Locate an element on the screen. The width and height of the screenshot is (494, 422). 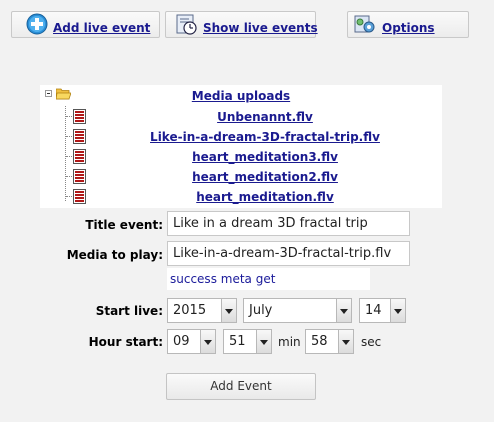
media-to-play-input: Like-in-a-dream-3D-fractal-trip.flv is located at coordinates (288, 253).